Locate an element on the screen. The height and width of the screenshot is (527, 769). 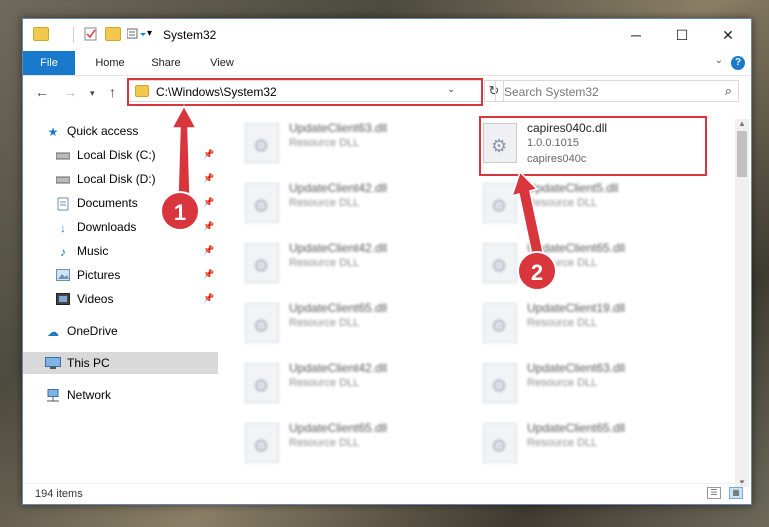
expand-ribbon-icon: ⌄ is located at coordinates (719, 60).